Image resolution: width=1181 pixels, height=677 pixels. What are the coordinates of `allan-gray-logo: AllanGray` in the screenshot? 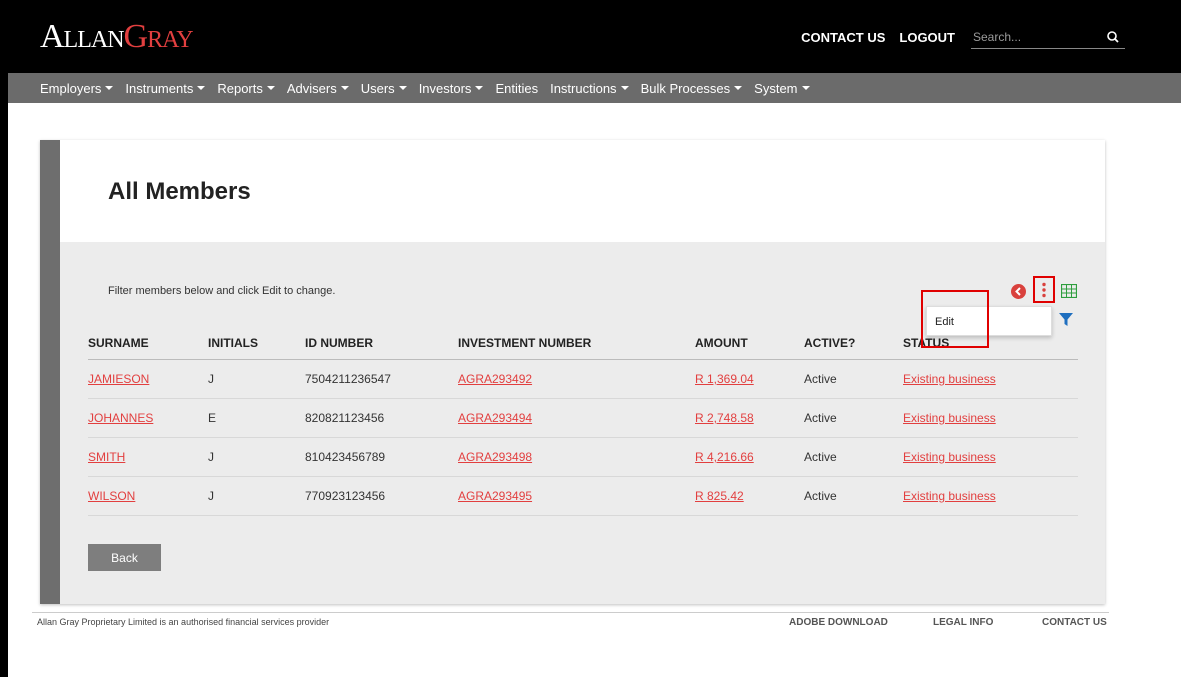 It's located at (117, 36).